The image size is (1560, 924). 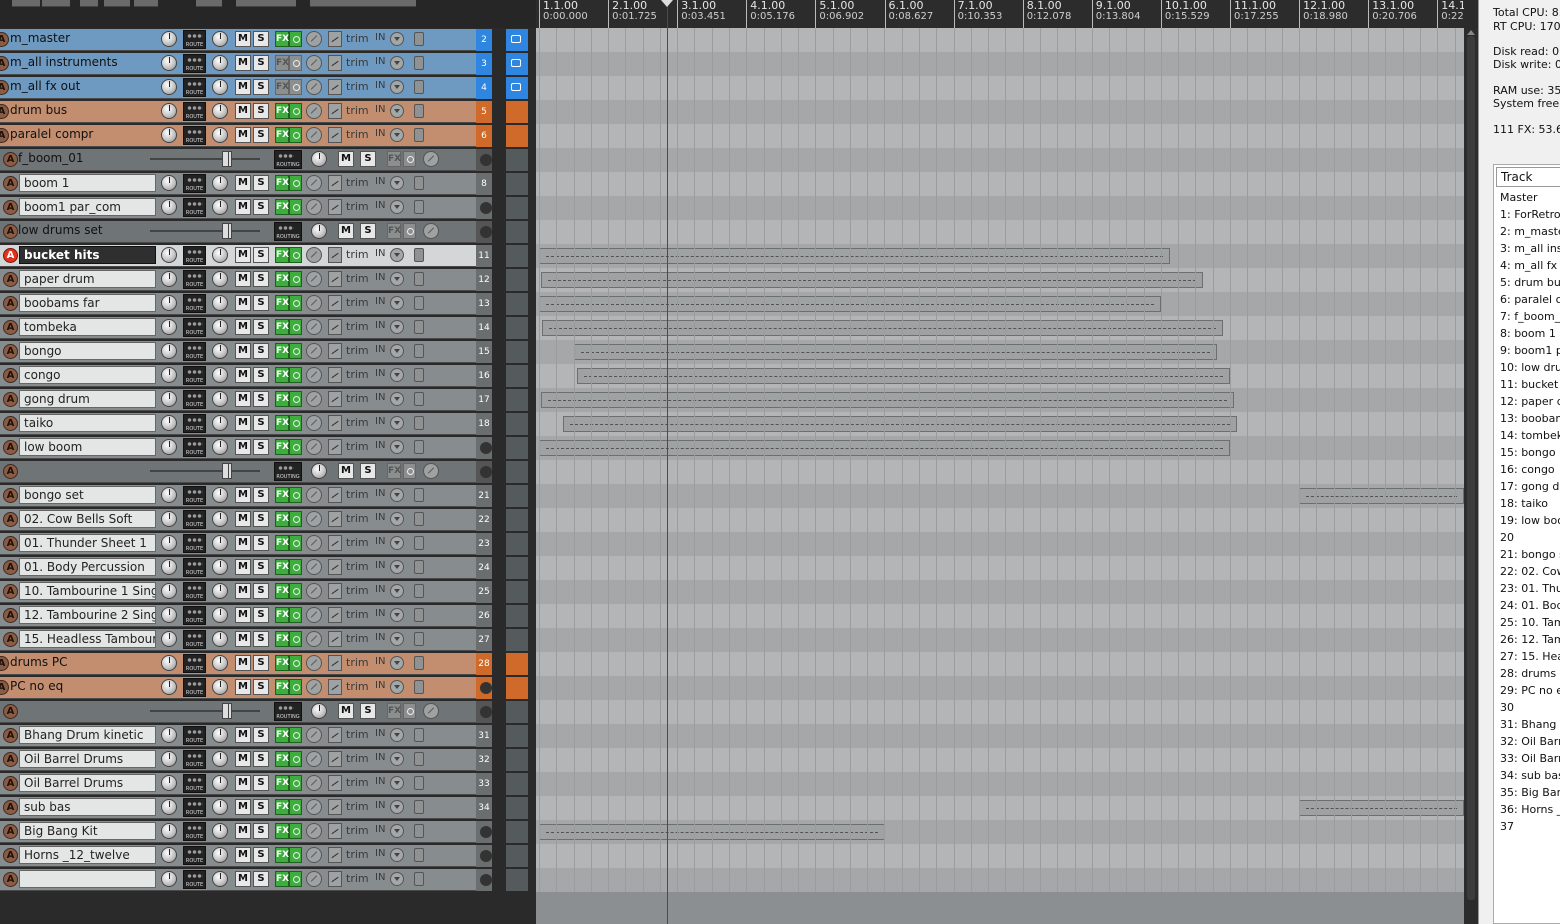 I want to click on track-row: Agong drum ROUTE M S FX trim IN 17, so click(x=268, y=400).